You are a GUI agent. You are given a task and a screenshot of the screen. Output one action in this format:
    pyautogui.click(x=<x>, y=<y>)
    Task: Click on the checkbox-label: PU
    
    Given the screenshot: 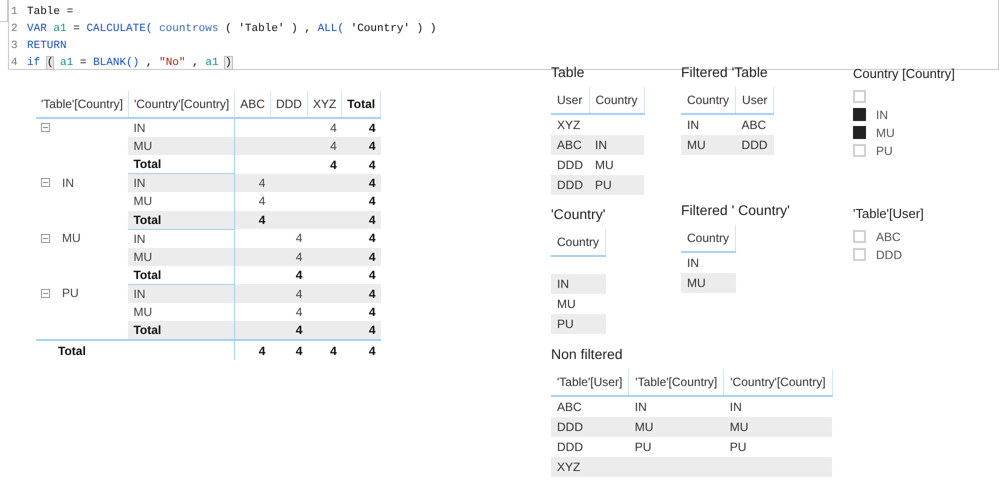 What is the action you would take?
    pyautogui.click(x=884, y=151)
    